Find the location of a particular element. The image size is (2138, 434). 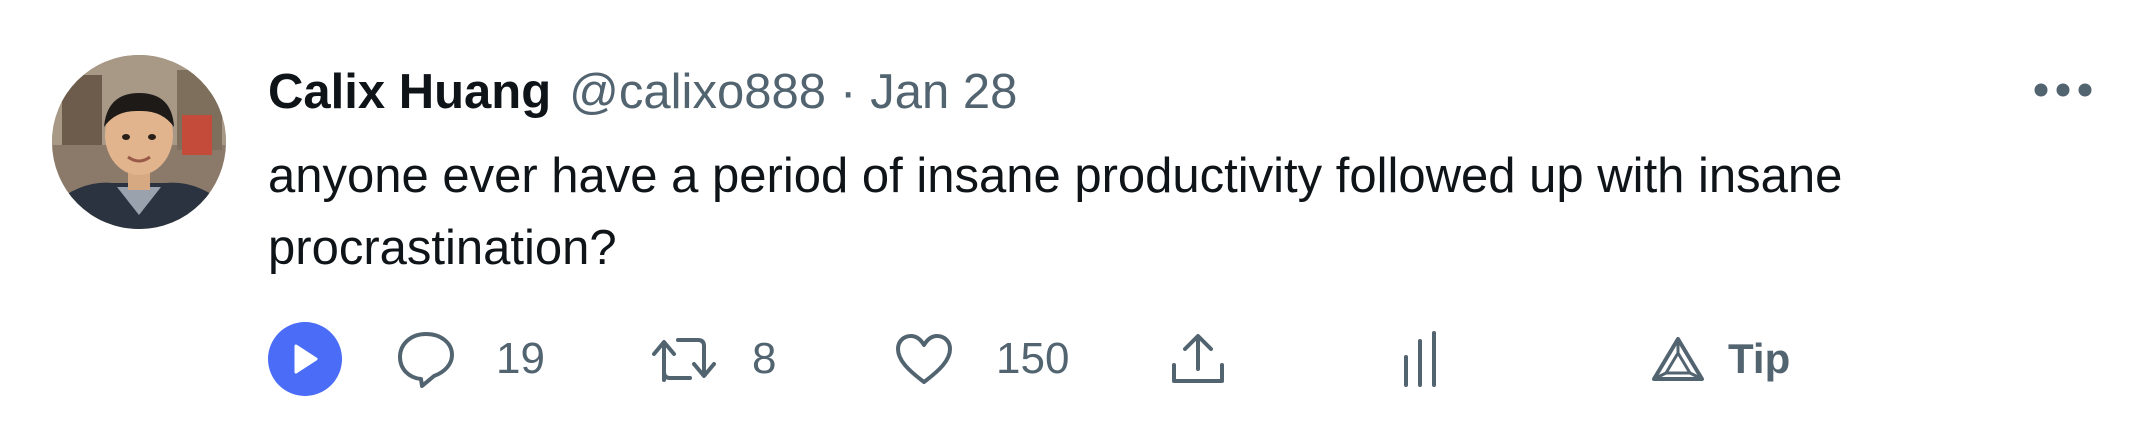

play-icon is located at coordinates (306, 359).